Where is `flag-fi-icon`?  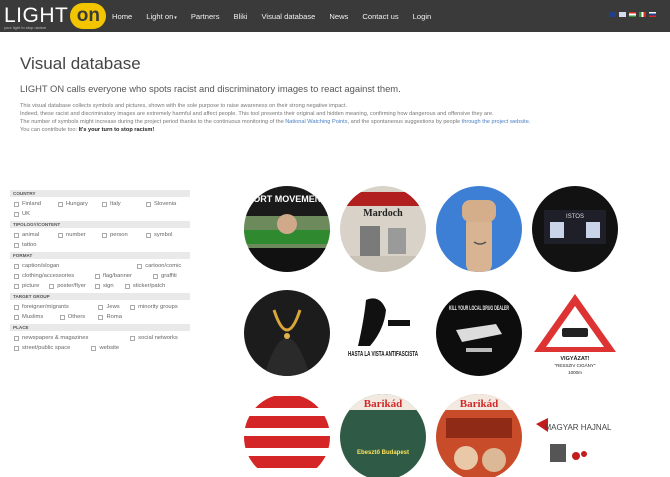 flag-fi-icon is located at coordinates (622, 14).